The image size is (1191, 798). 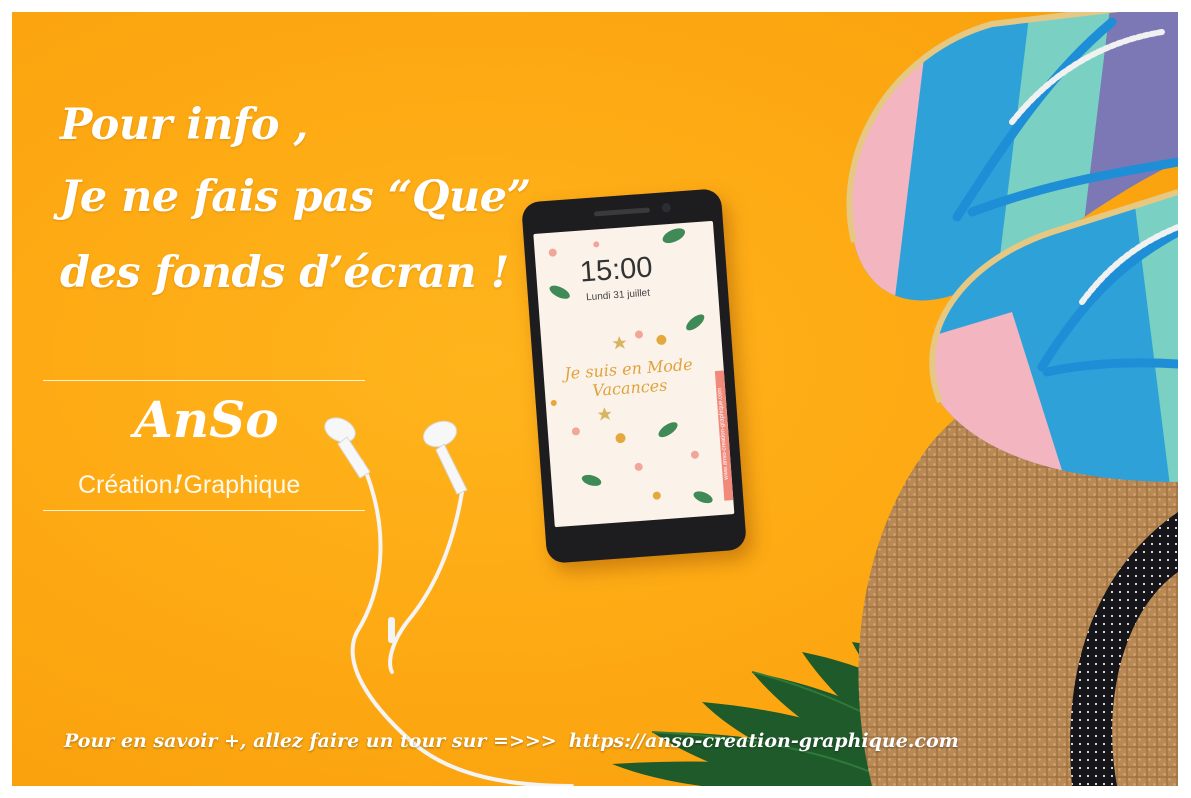 What do you see at coordinates (242, 485) in the screenshot?
I see `tagline-graphique: Graphique` at bounding box center [242, 485].